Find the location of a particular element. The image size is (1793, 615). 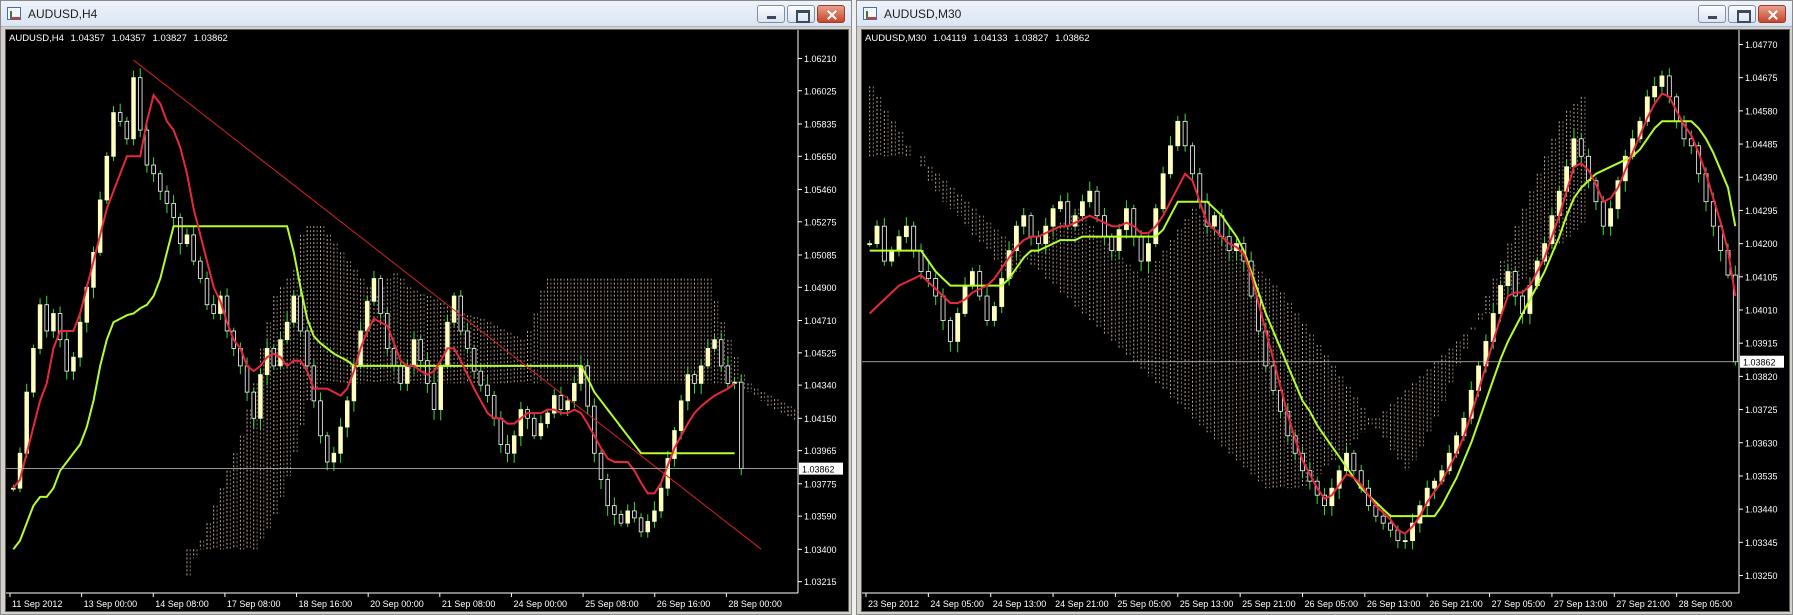

price-tick-label: 1.04525 is located at coordinates (820, 353).